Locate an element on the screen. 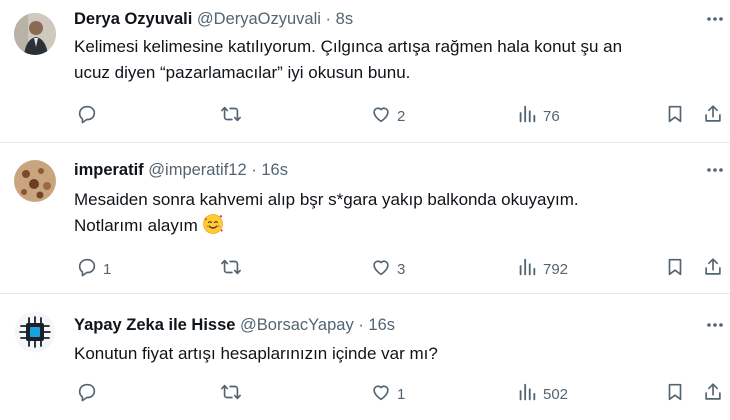  views-button: 792 is located at coordinates (542, 269).